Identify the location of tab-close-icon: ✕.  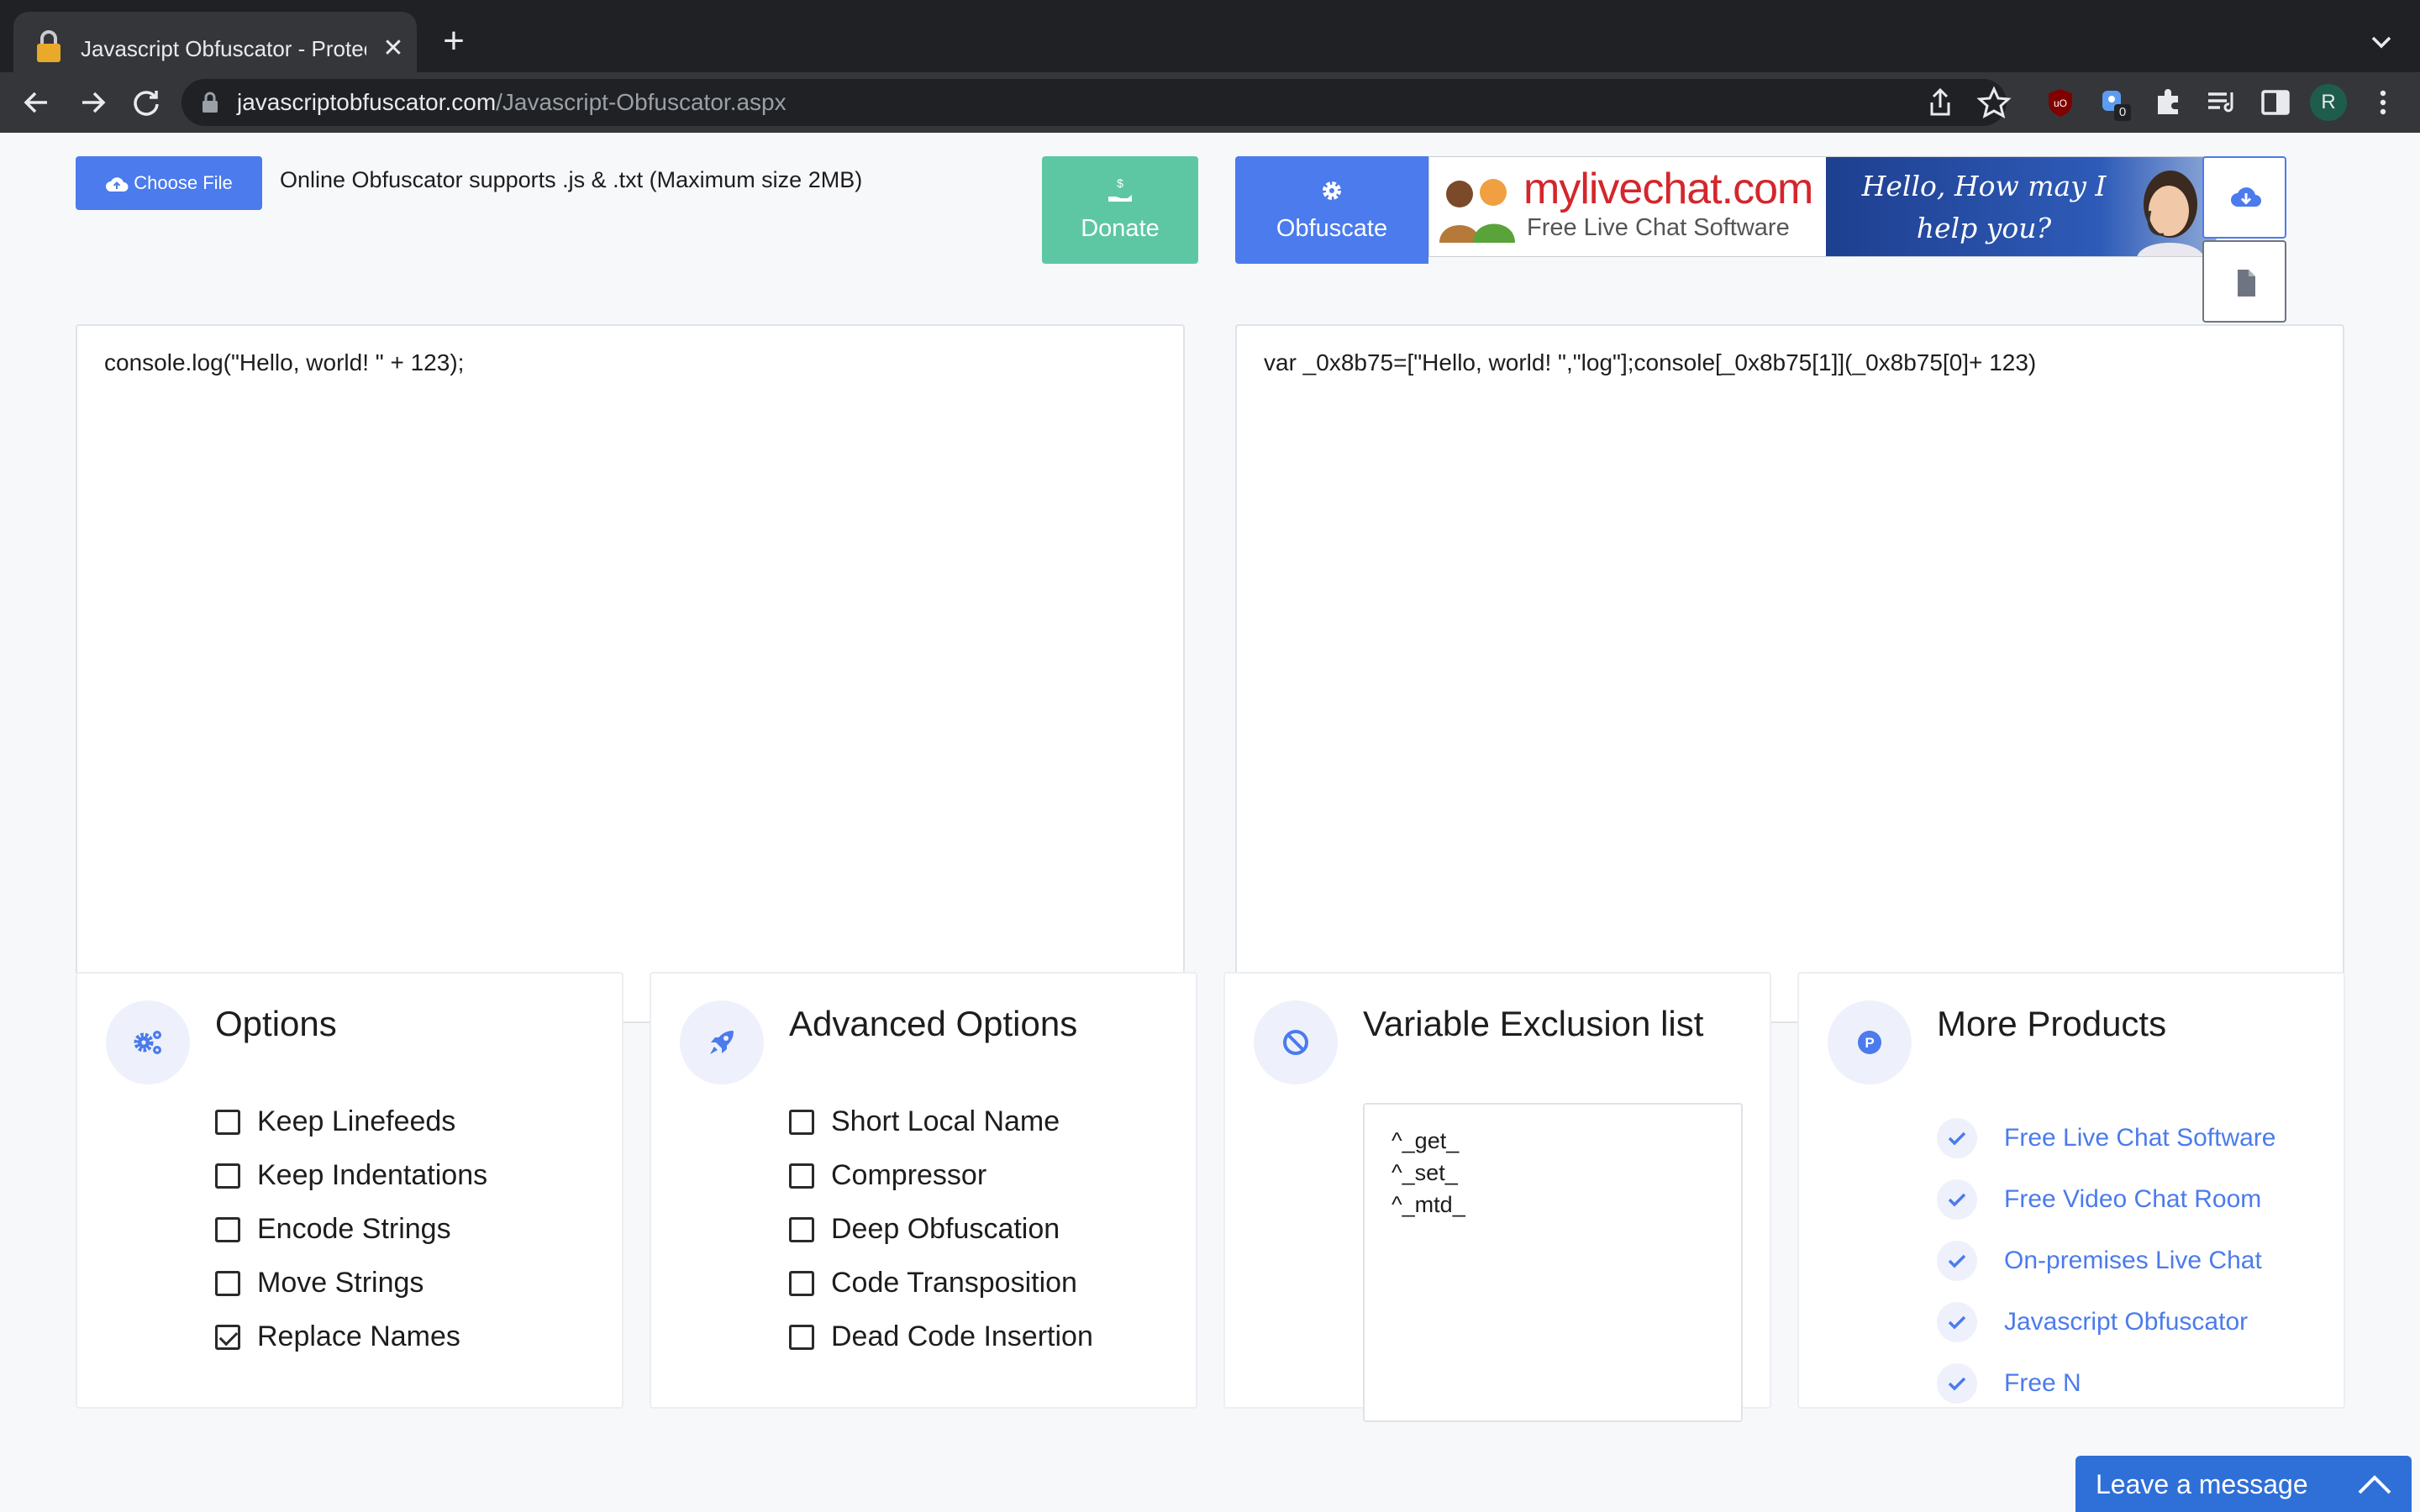
(393, 49).